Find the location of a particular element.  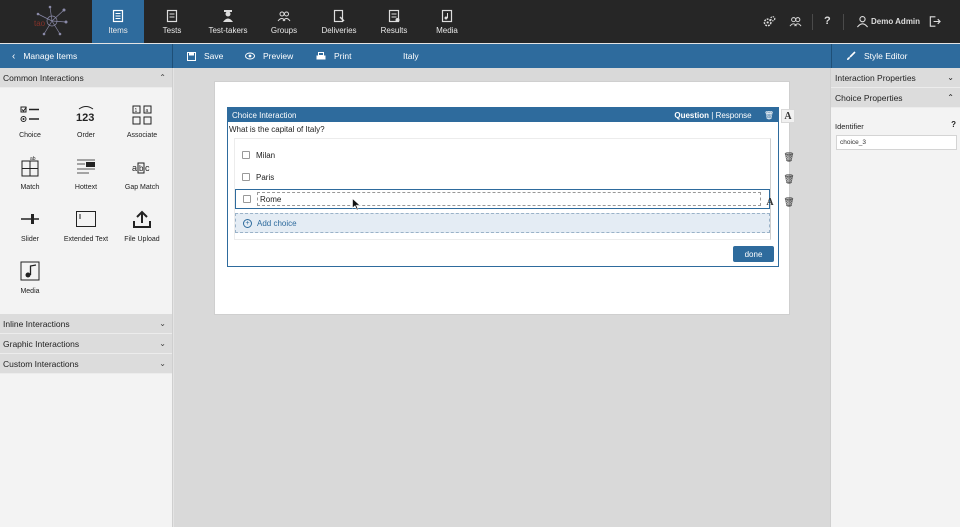

tool-file-upload: File Upload is located at coordinates (142, 225).